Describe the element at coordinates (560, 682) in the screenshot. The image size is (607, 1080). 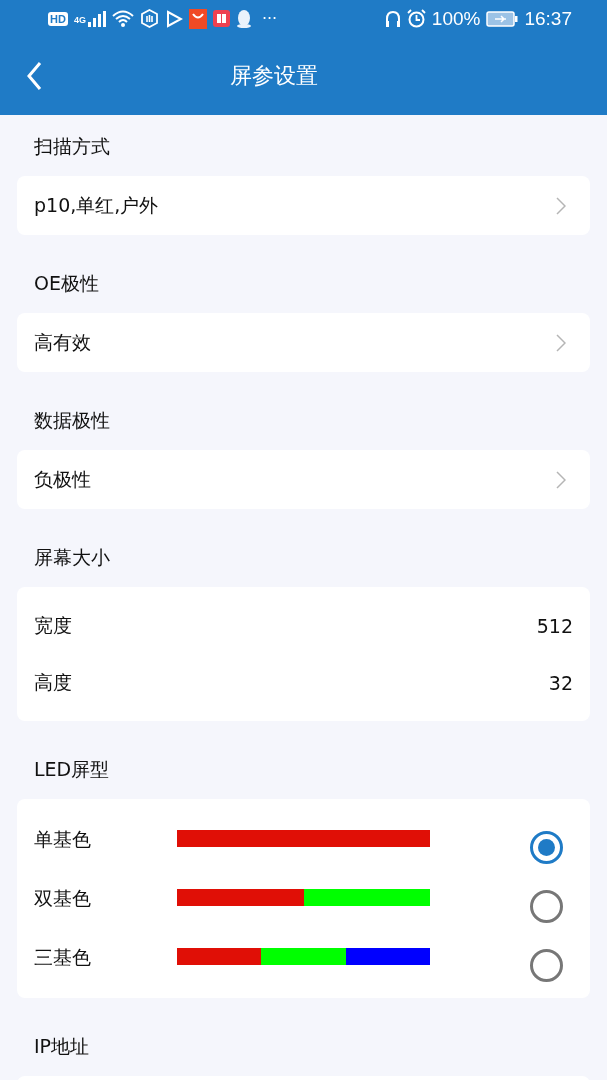
I see `field-value: 32` at that location.